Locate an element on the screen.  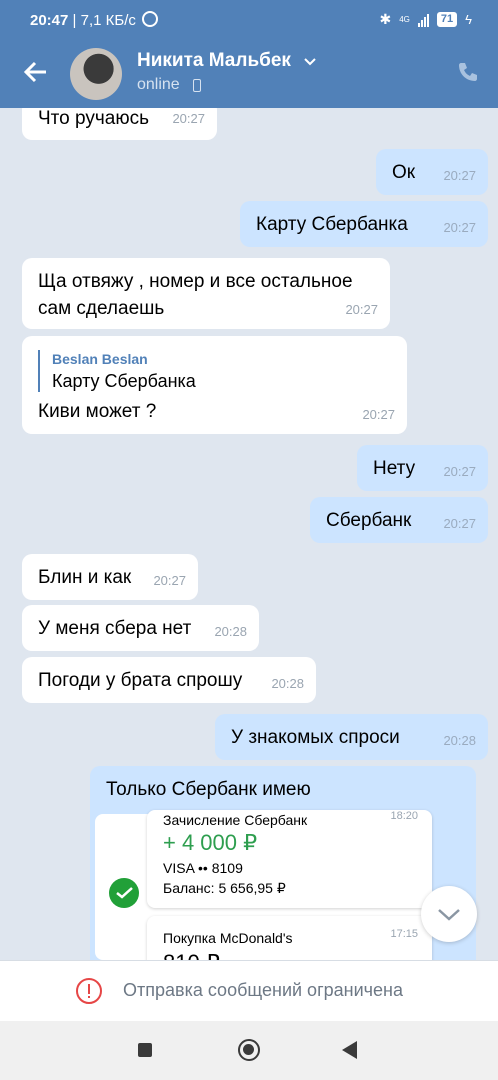
messaging-restricted-banner: Отправка сообщений ограничена is located at coordinates (249, 990).